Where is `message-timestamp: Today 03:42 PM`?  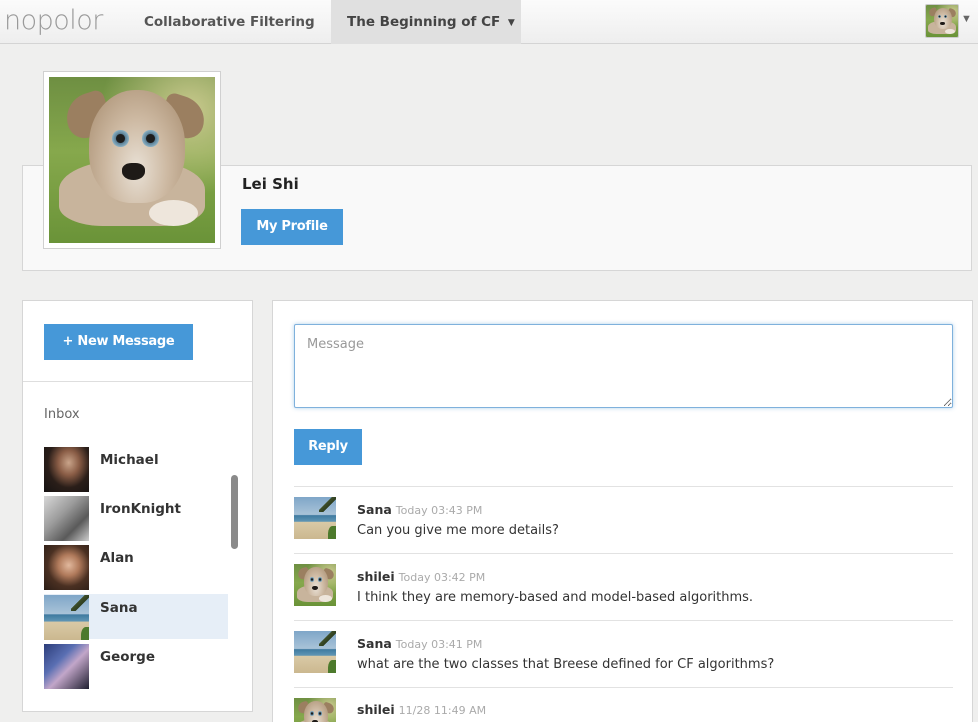
message-timestamp: Today 03:42 PM is located at coordinates (442, 577).